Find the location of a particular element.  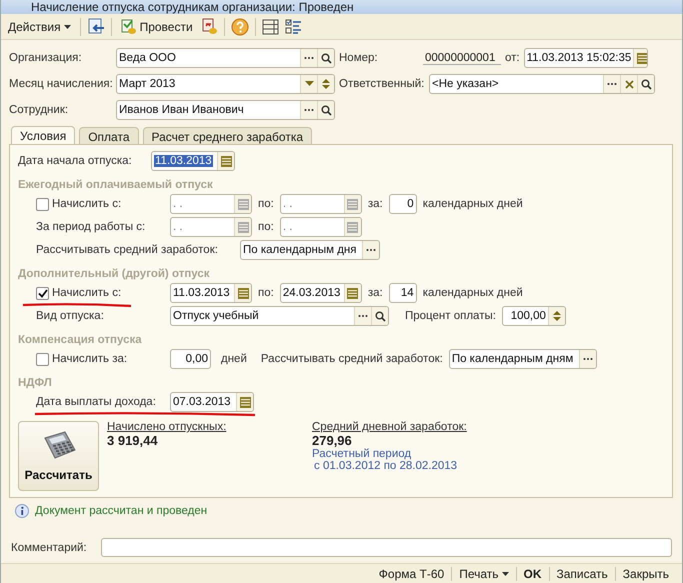

start-date-field: 11.03.2013 is located at coordinates (193, 161).